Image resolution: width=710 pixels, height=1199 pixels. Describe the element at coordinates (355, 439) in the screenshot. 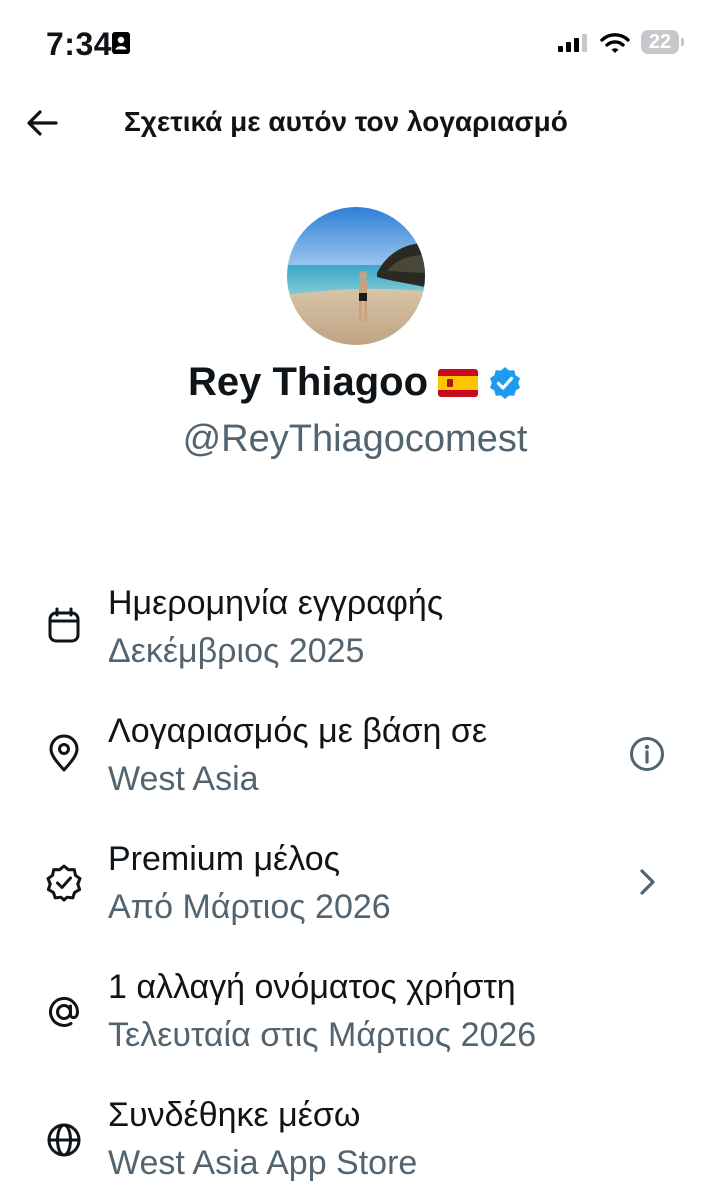

I see `handle: @ReyThiagocomest` at that location.